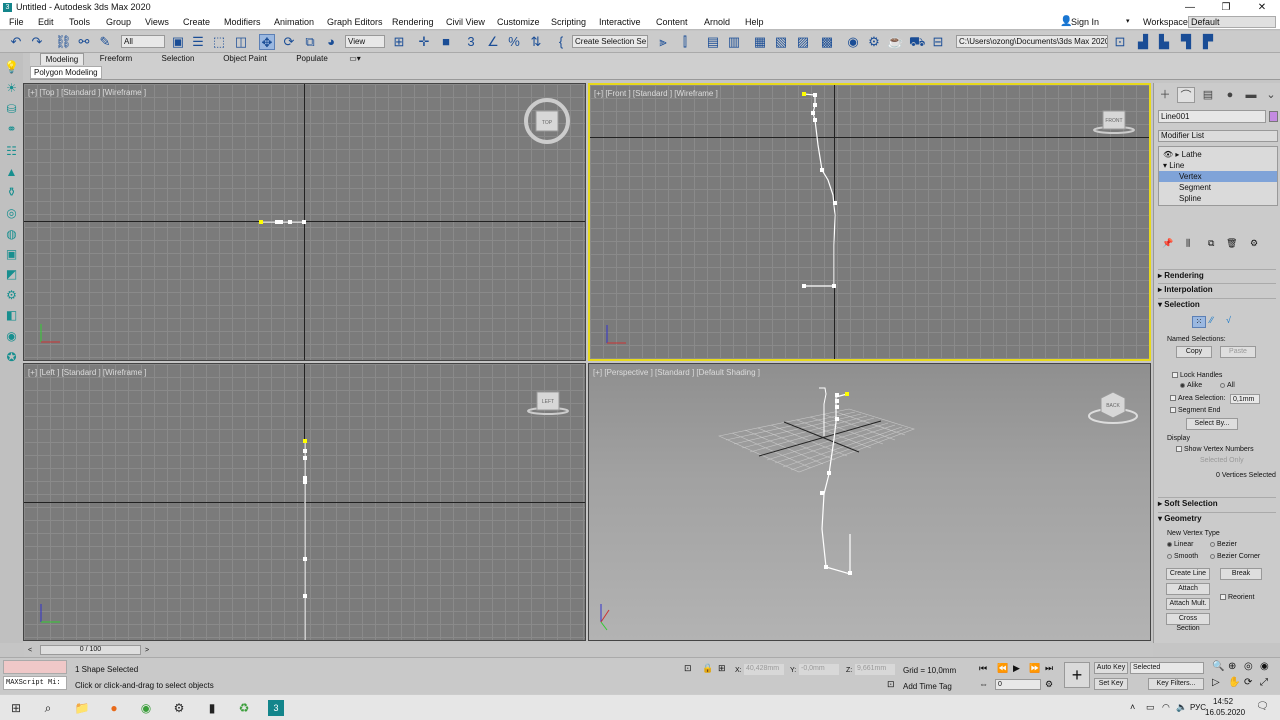 The height and width of the screenshot is (720, 1280). I want to click on zoom-icon: 🔍, so click(1218, 667).